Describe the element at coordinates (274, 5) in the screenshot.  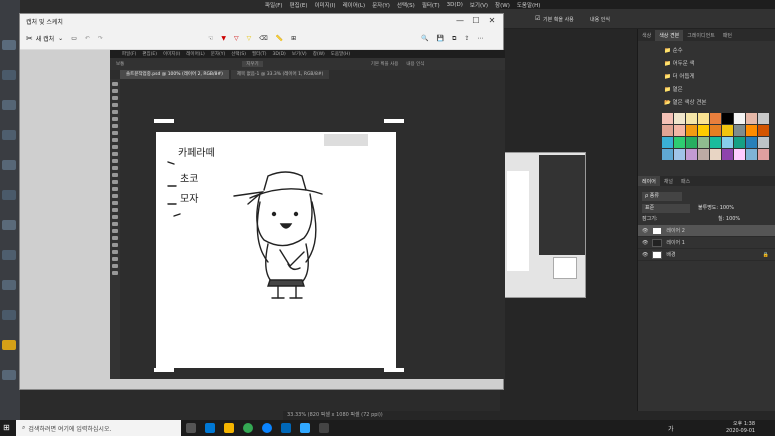
I see `menu-file: 파일(F)` at that location.